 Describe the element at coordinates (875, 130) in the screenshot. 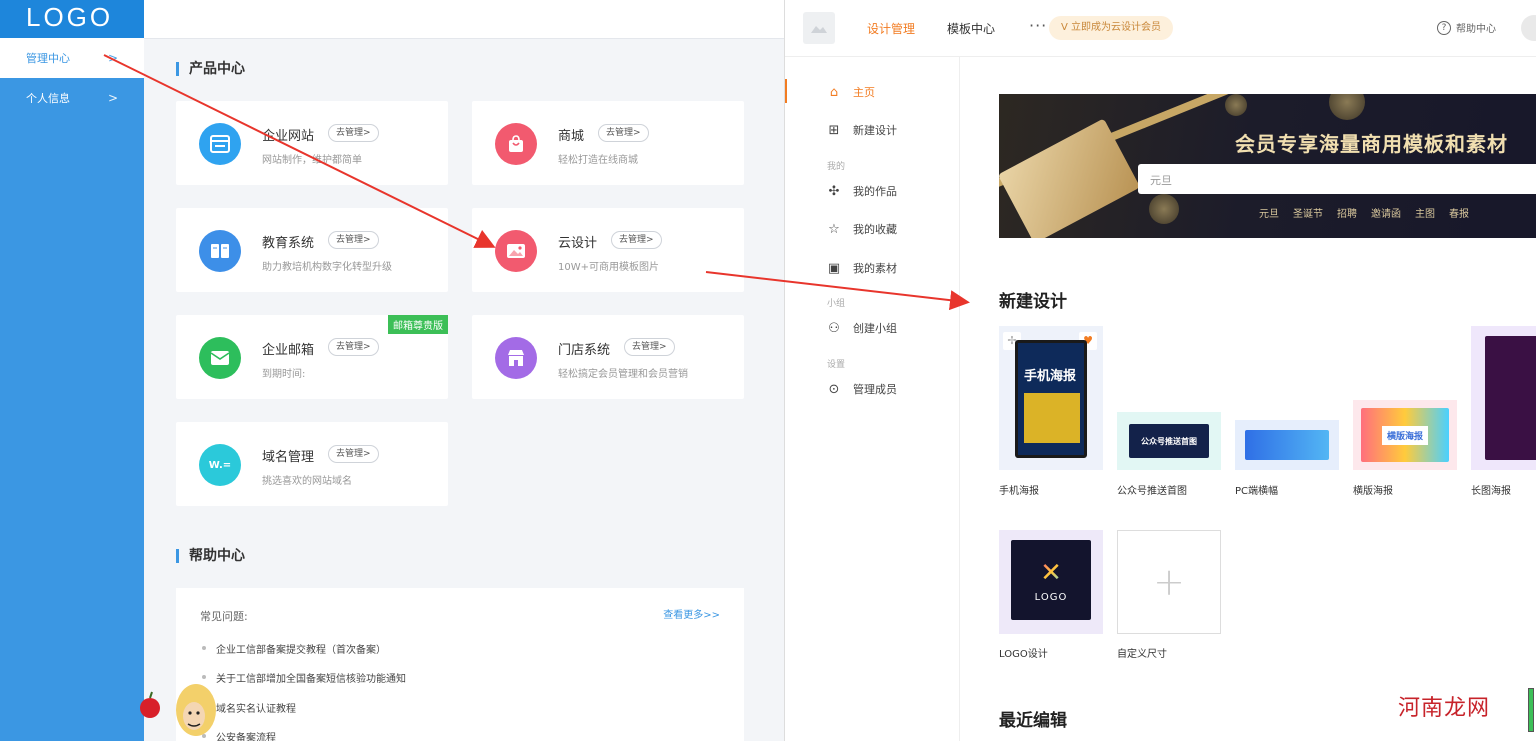

I see `nav-label: 新建设计` at that location.